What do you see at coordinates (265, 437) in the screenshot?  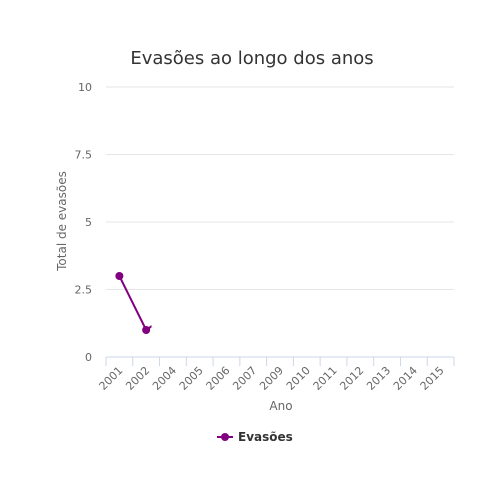 I see `legend-label: Evasões` at bounding box center [265, 437].